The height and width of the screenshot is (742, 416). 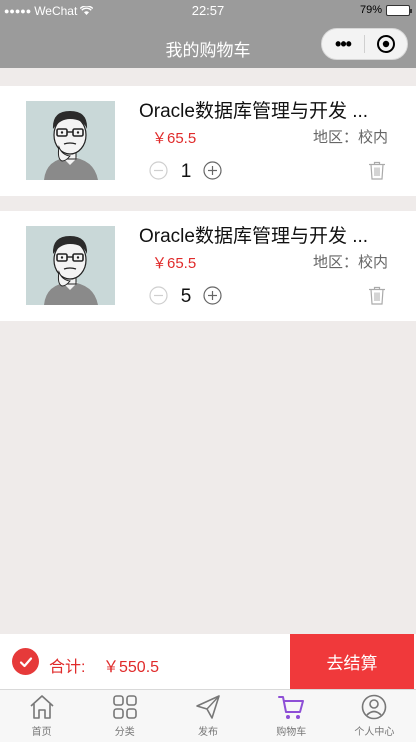 I want to click on quantity-value: 5, so click(x=186, y=296).